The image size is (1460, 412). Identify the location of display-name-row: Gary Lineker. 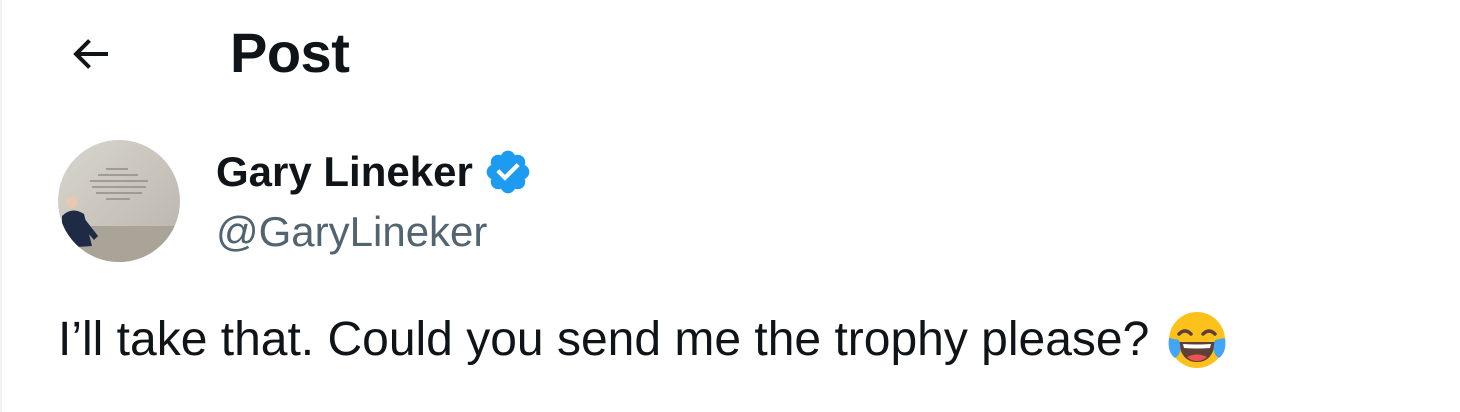
(374, 172).